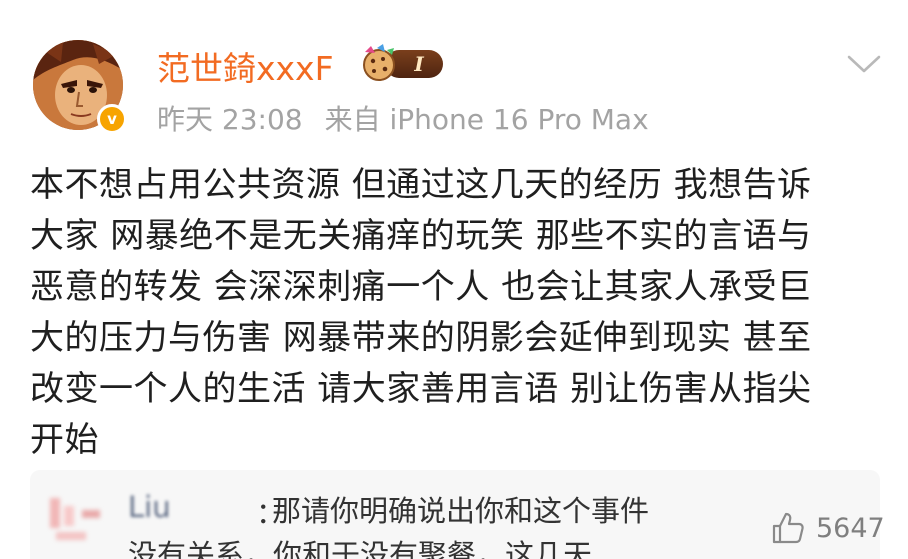 The width and height of the screenshot is (908, 559). I want to click on post-source: 来自 iPhone 16 Pro Max, so click(486, 119).